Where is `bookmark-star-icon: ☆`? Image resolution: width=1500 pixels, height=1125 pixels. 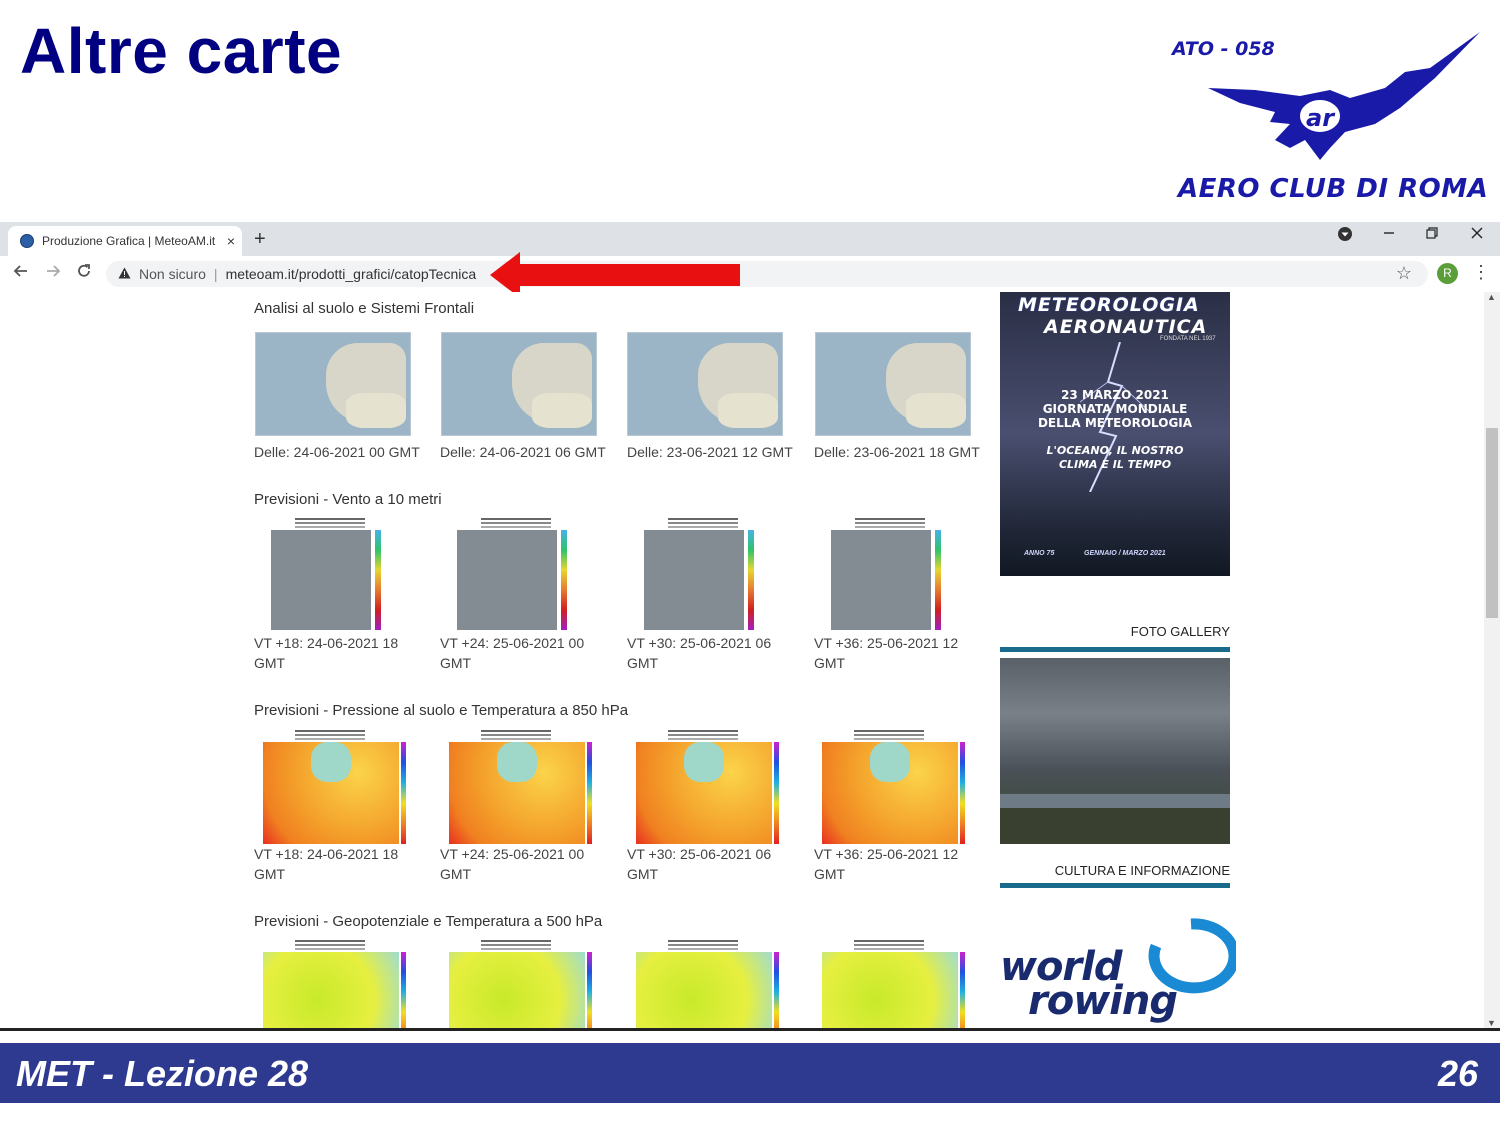 bookmark-star-icon: ☆ is located at coordinates (1404, 273).